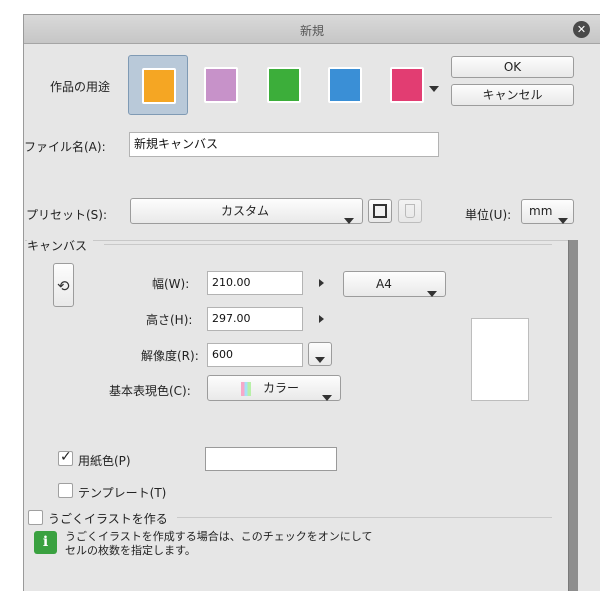  Describe the element at coordinates (284, 144) in the screenshot. I see `file-name-input: 新規キャンバス` at that location.